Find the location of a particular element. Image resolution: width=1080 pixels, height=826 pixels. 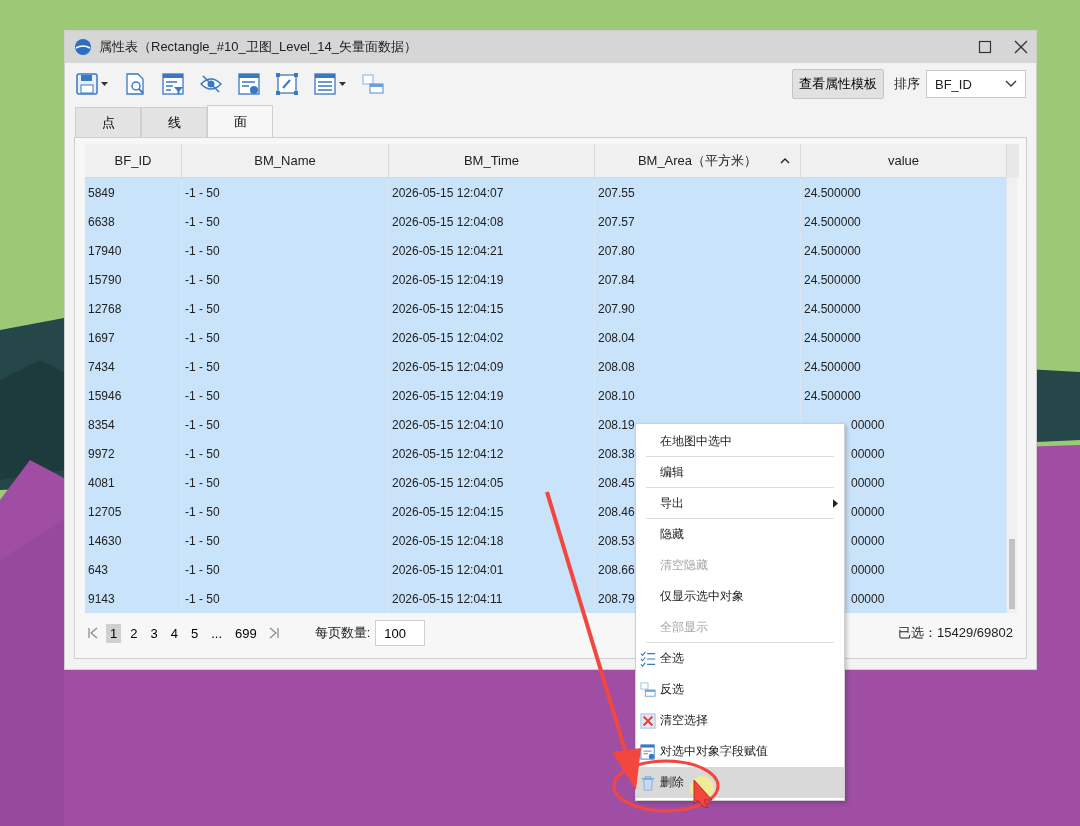

cursor-icon is located at coordinates (703, 794).